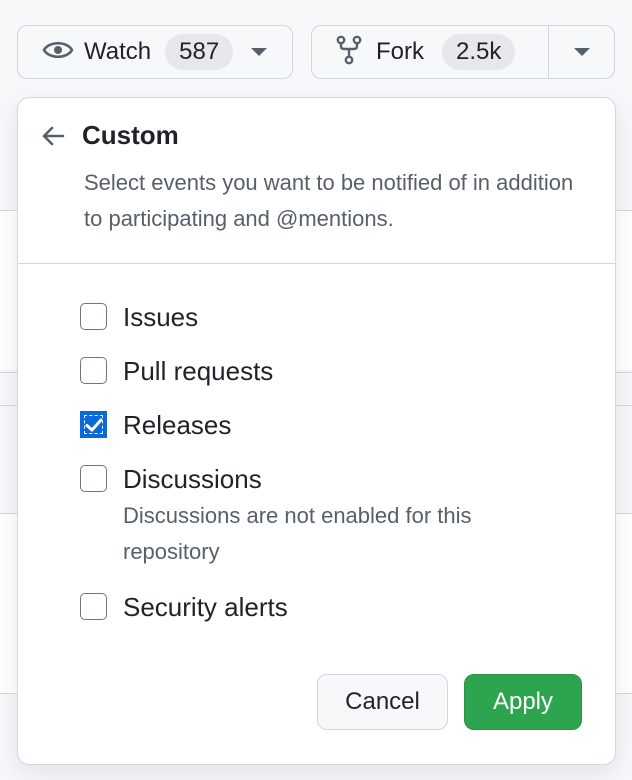  I want to click on checkbox-issues, so click(93, 316).